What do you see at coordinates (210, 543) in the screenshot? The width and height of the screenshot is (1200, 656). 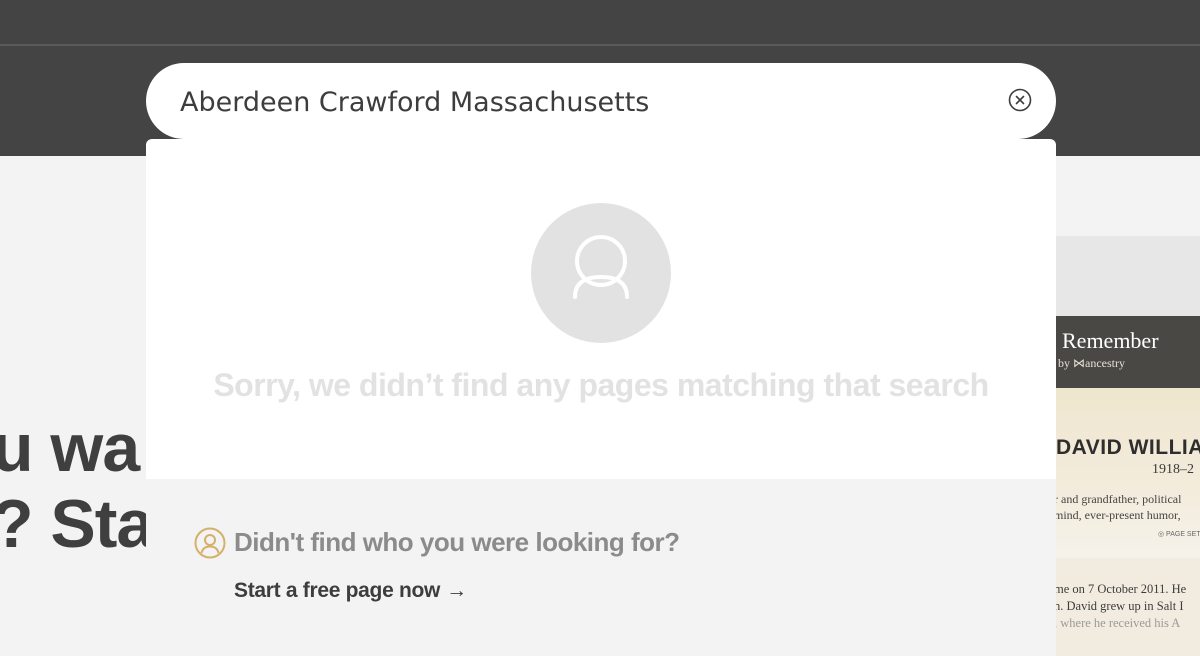 I see `person-circle-icon` at bounding box center [210, 543].